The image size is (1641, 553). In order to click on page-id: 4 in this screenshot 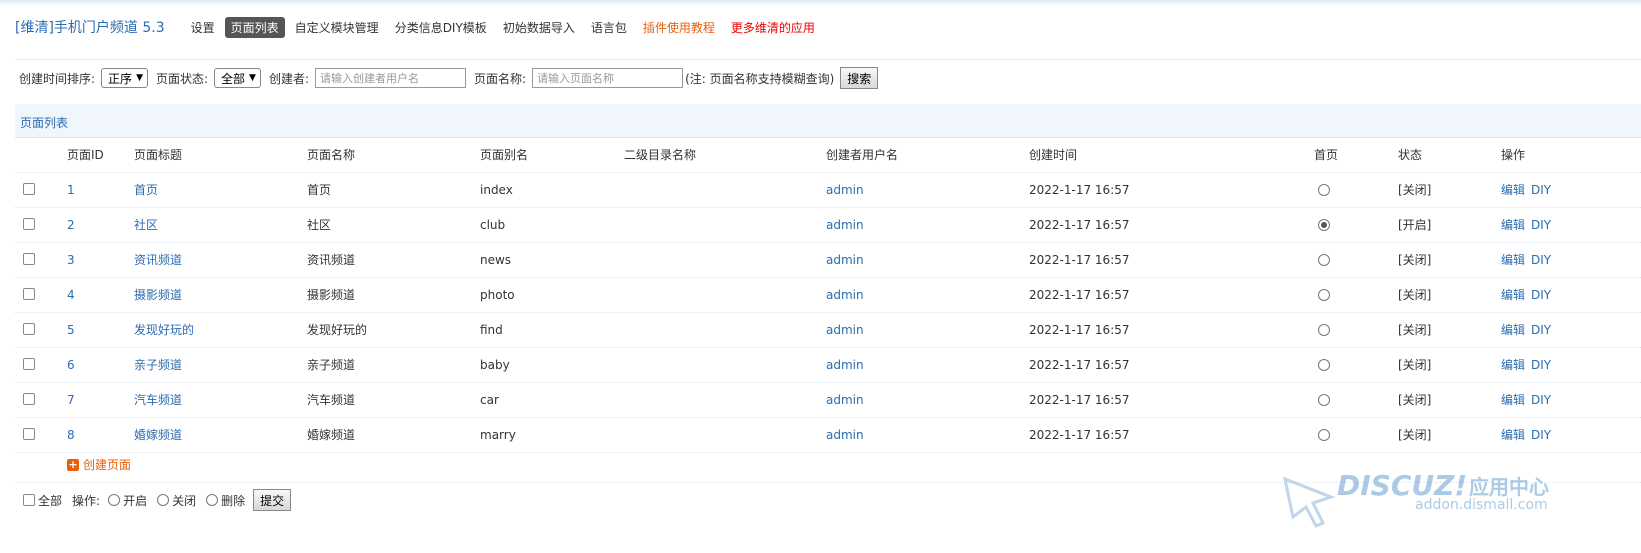, I will do `click(71, 295)`.